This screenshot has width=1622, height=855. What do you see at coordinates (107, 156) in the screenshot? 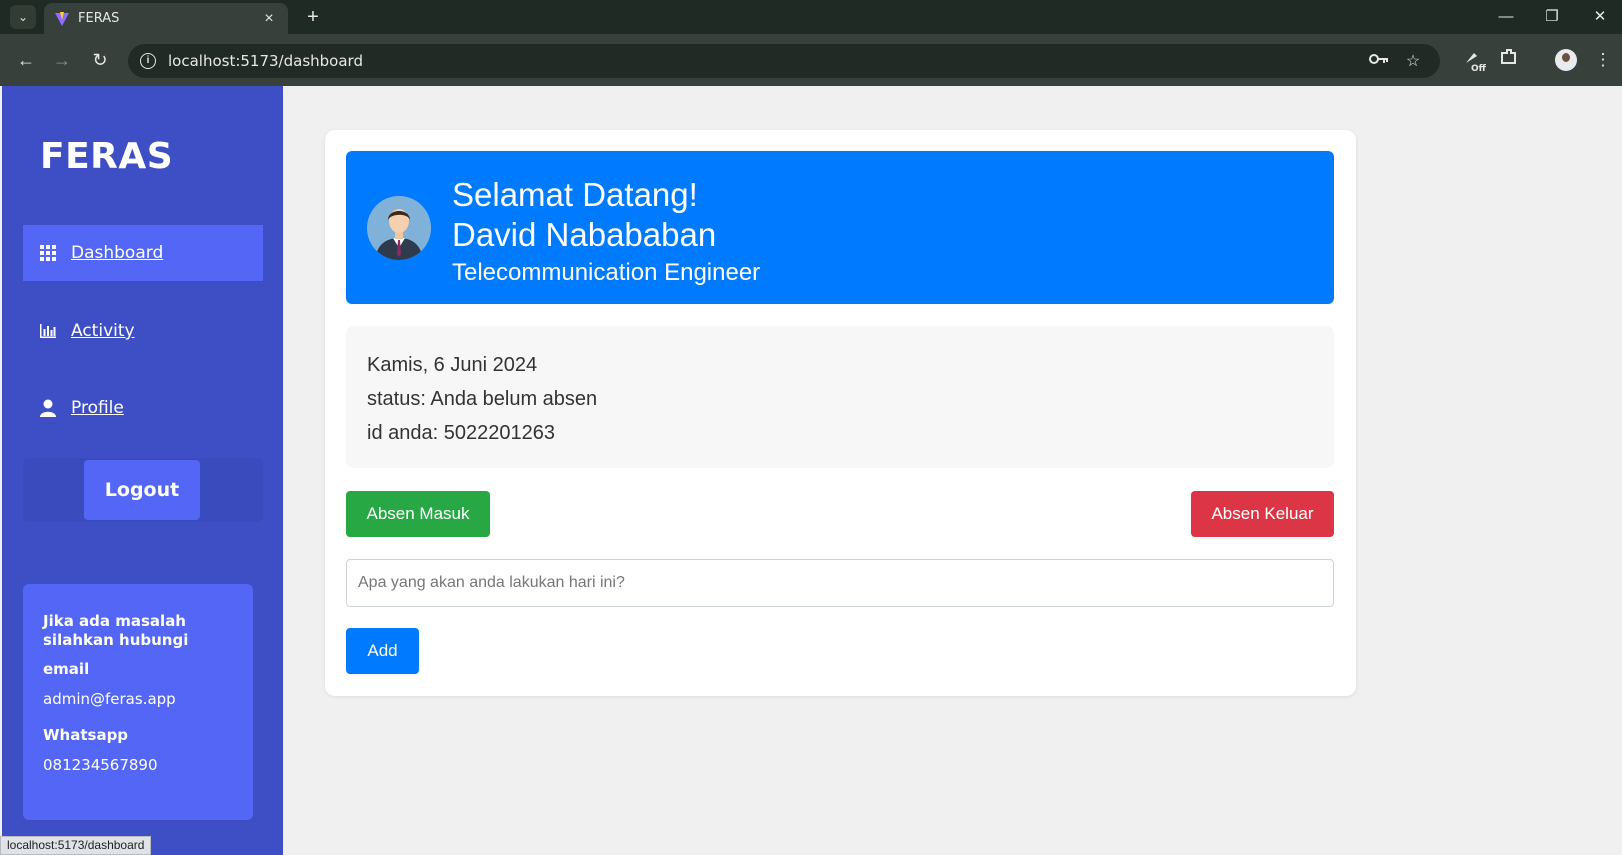
I see `brand-logo: FERAS` at bounding box center [107, 156].